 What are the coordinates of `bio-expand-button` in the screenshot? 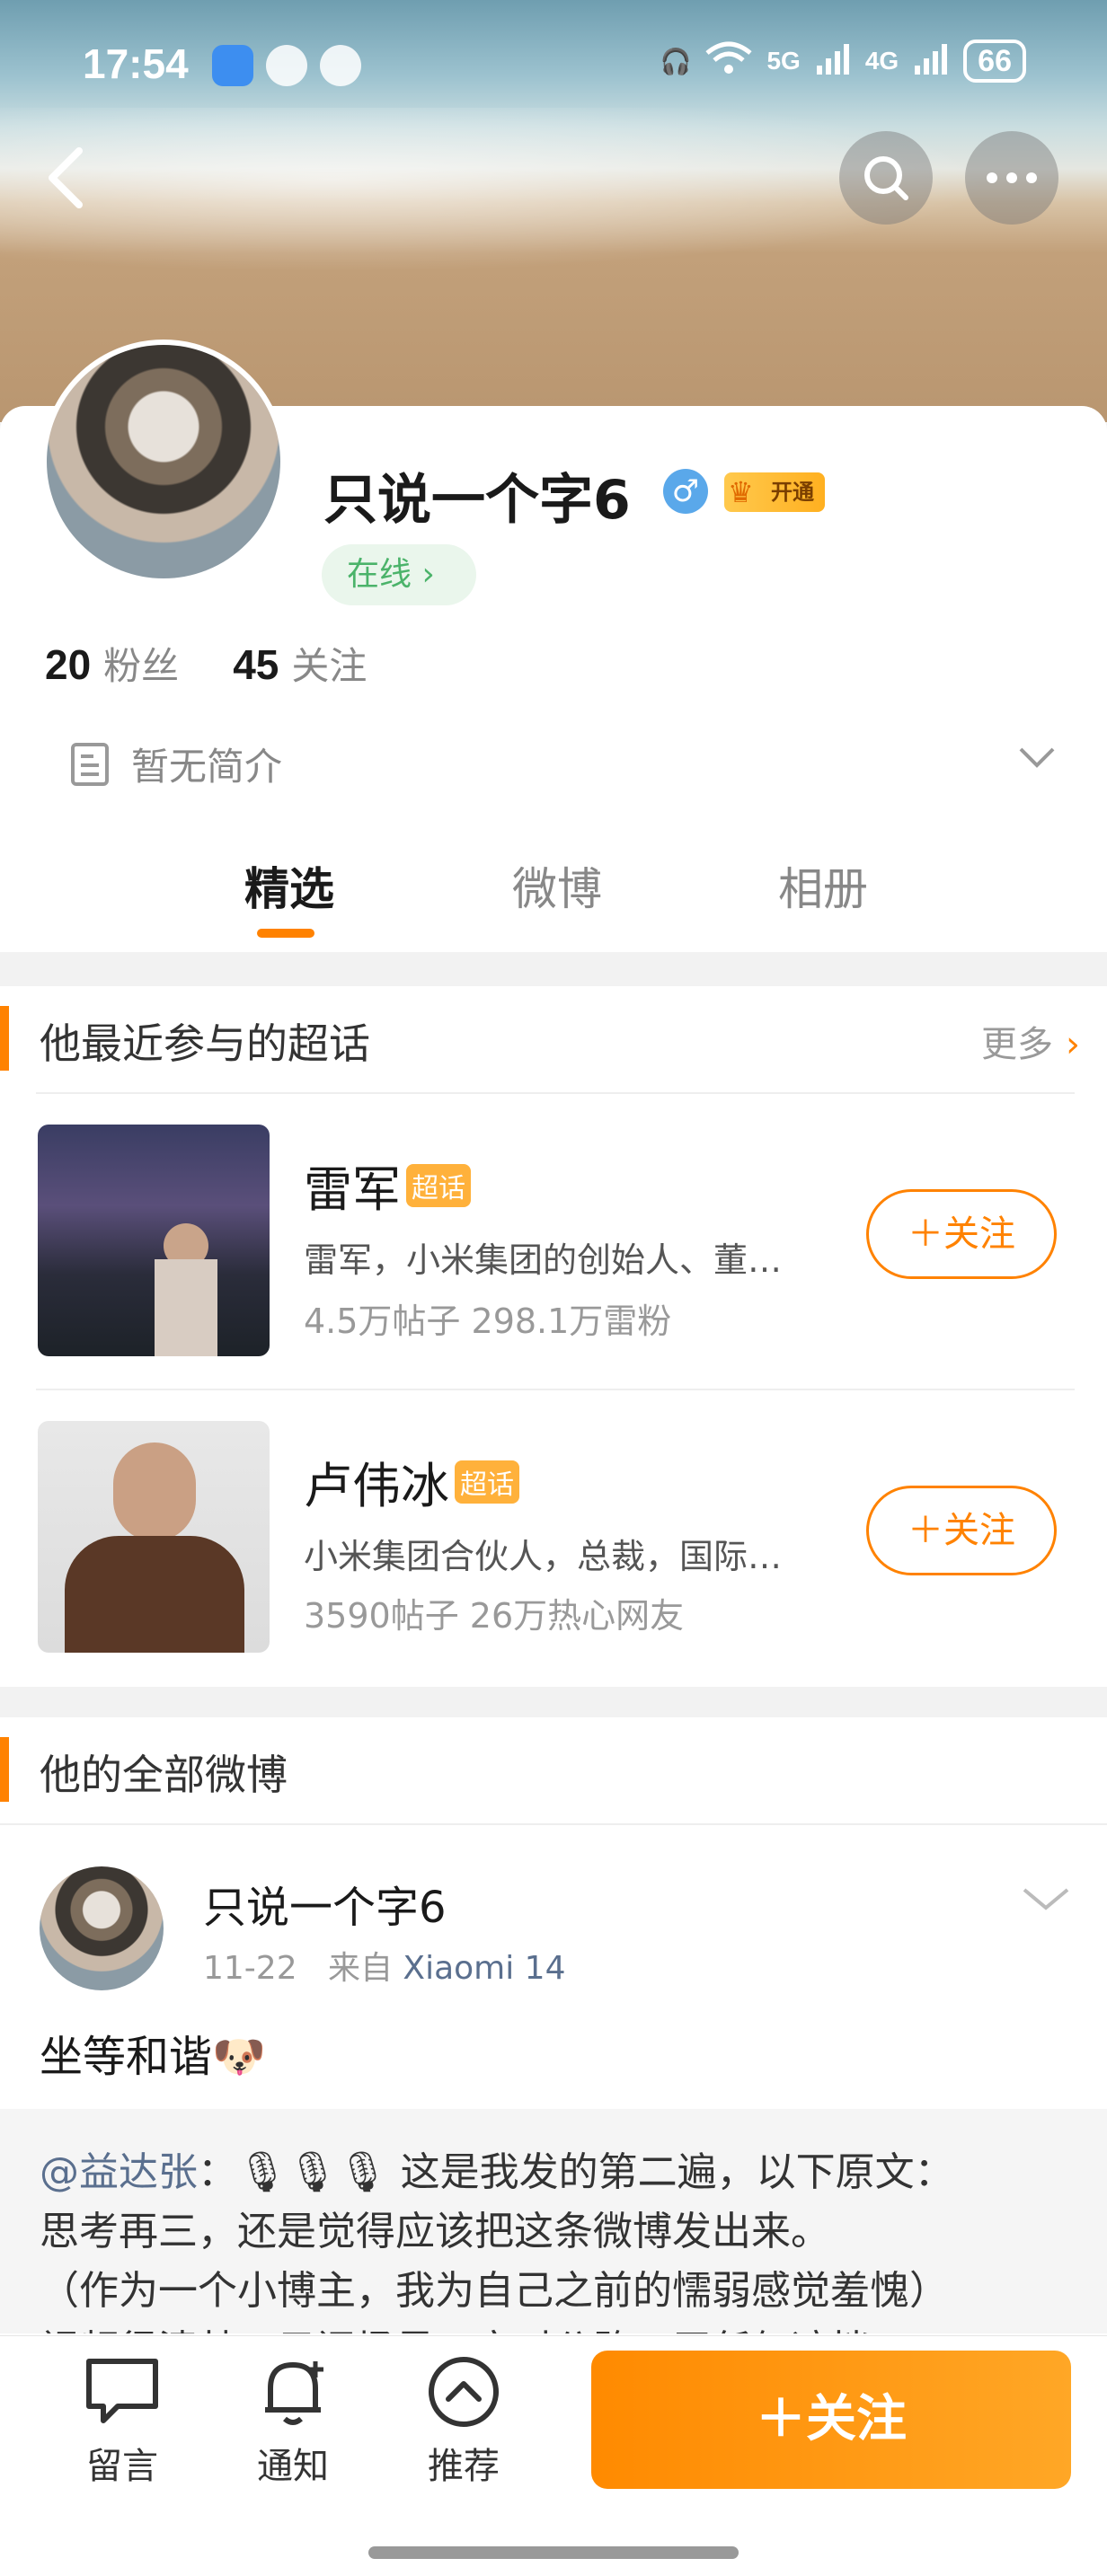 It's located at (1037, 759).